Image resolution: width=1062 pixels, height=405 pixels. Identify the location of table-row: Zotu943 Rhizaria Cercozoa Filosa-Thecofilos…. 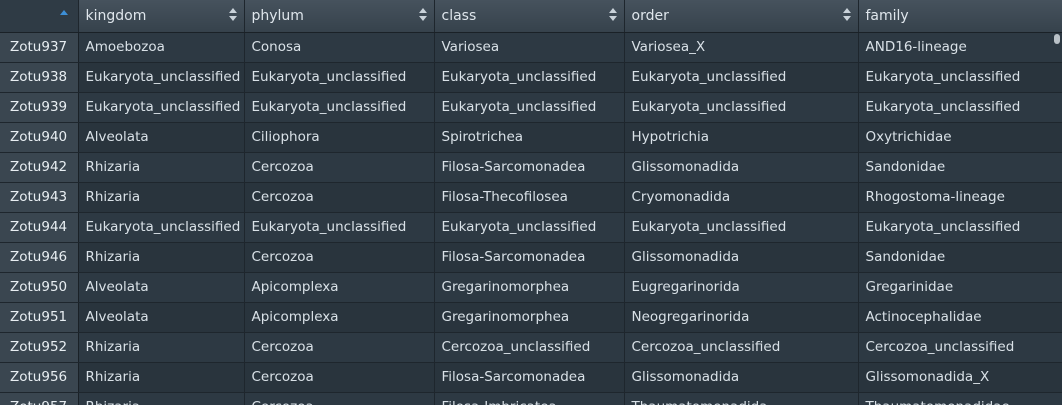
(531, 197).